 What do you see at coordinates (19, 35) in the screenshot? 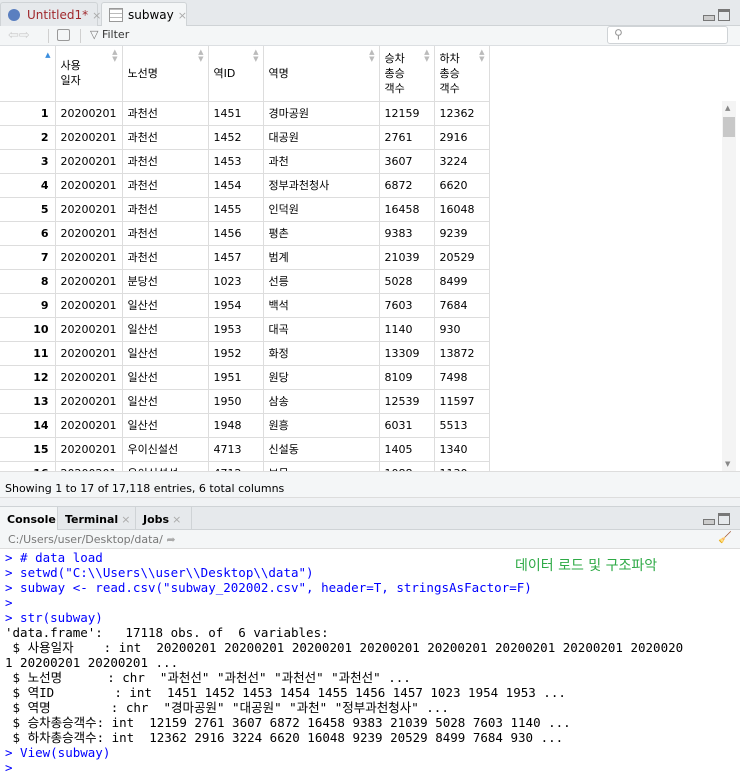
I see `back-forward-icon: ⇦⇨` at bounding box center [19, 35].